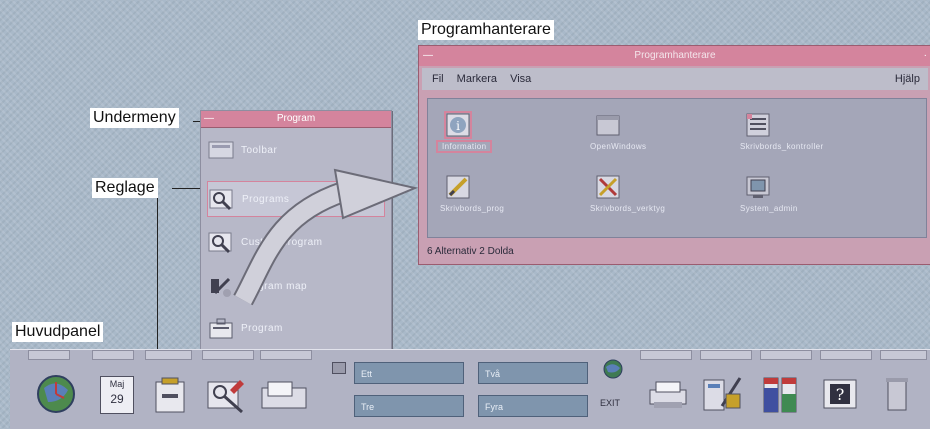 The height and width of the screenshot is (429, 930). I want to click on app-group-label: Skrivbords_prog, so click(472, 208).